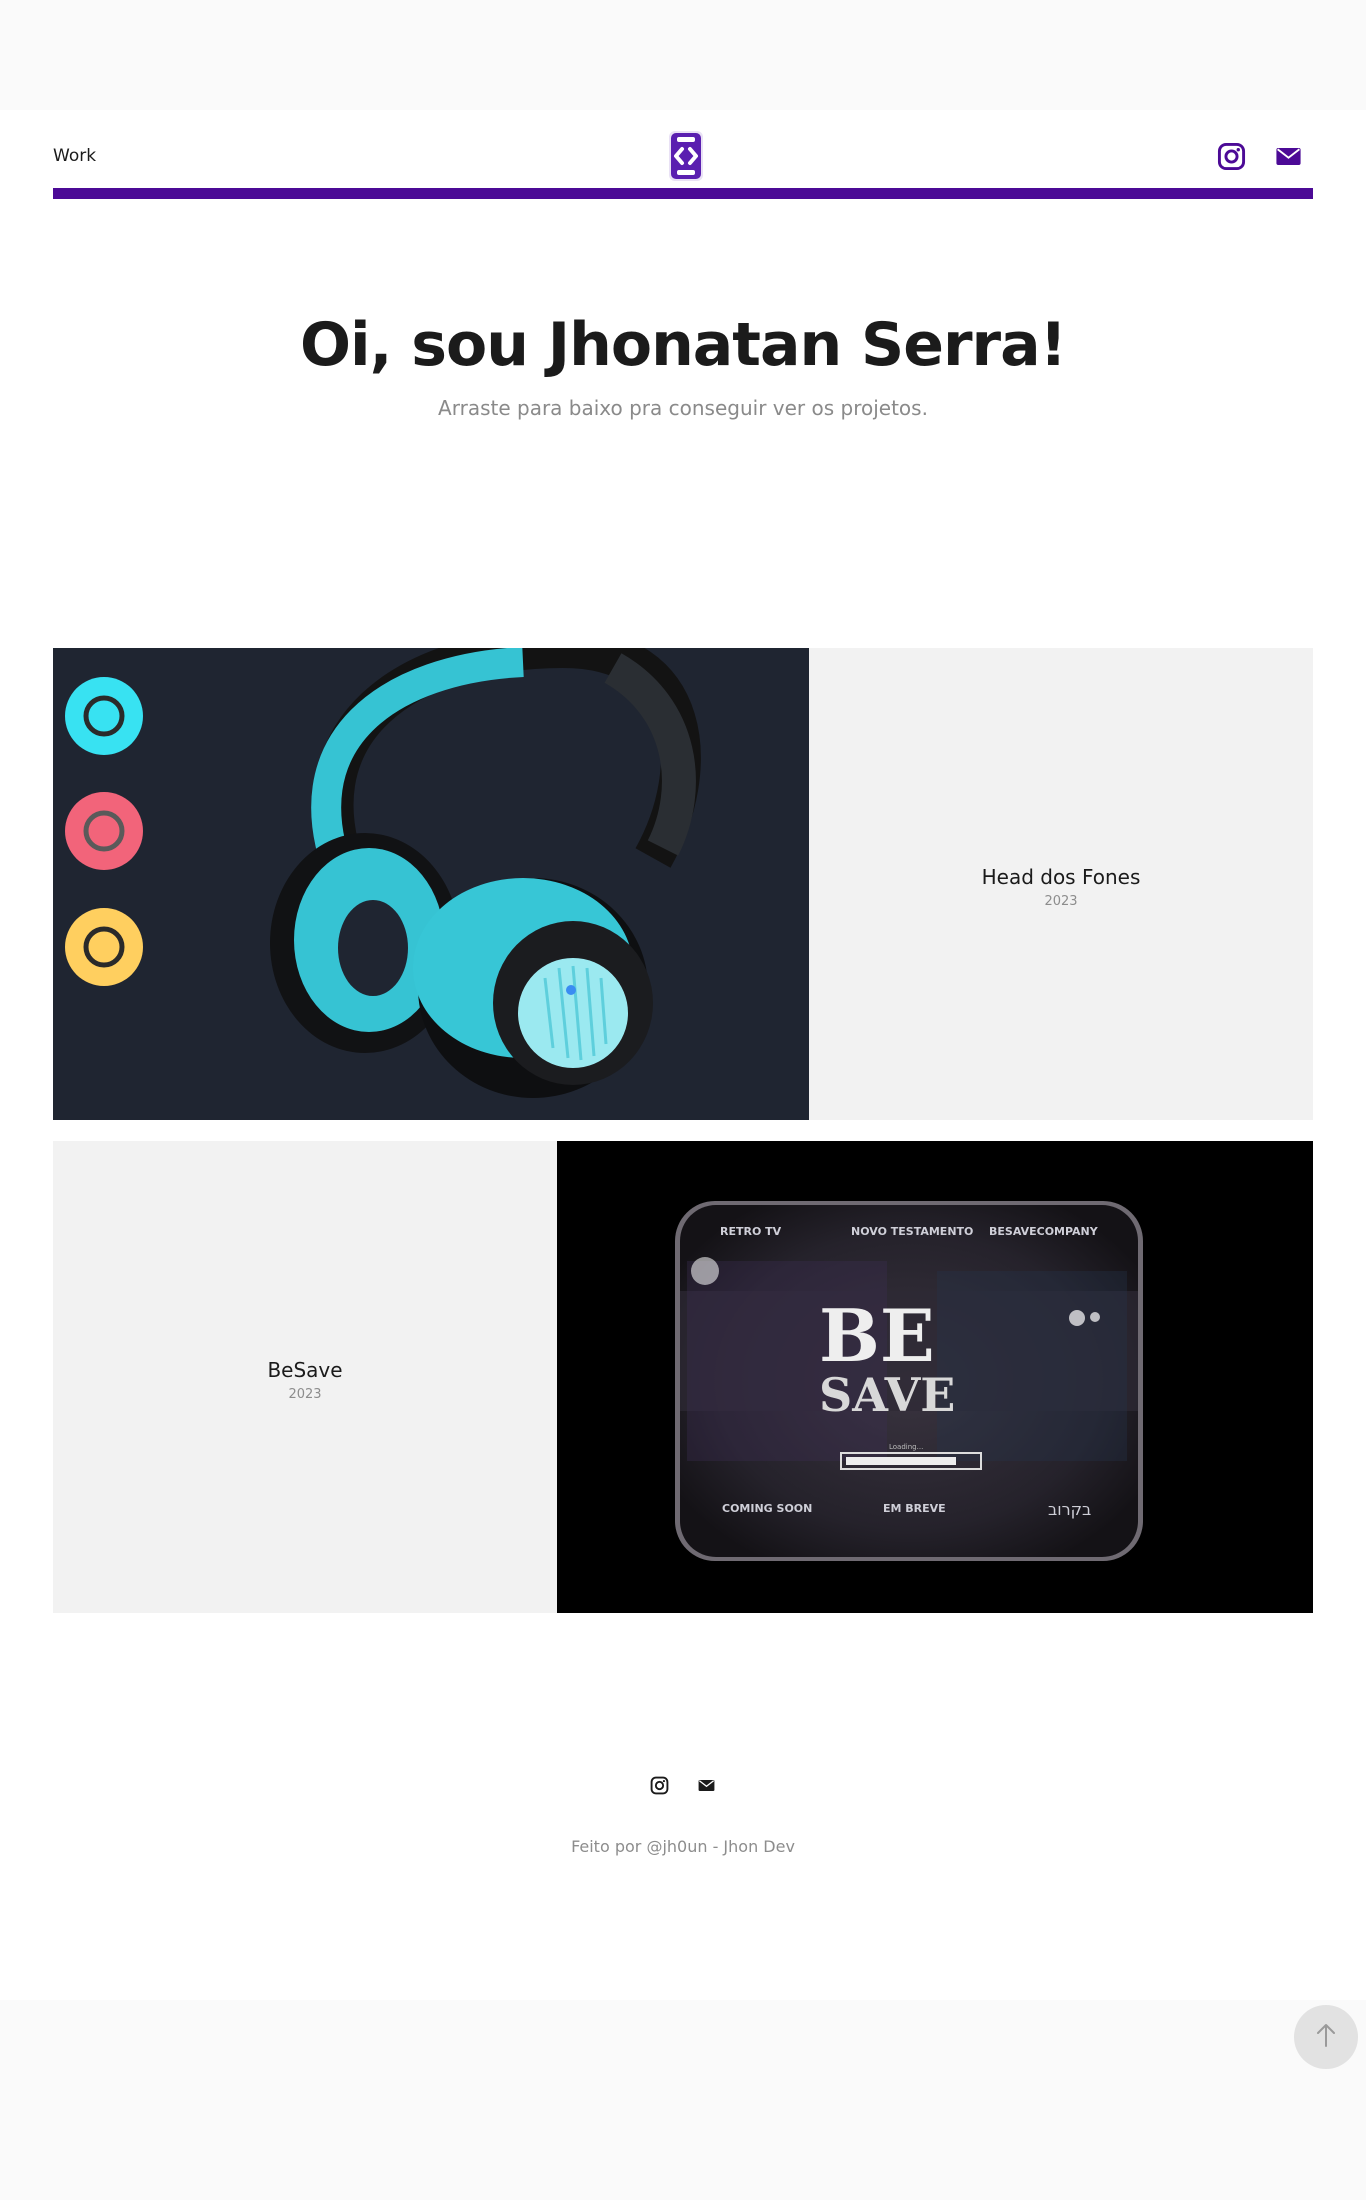  I want to click on tv-label-coming-soon: COMING SOON, so click(767, 1508).